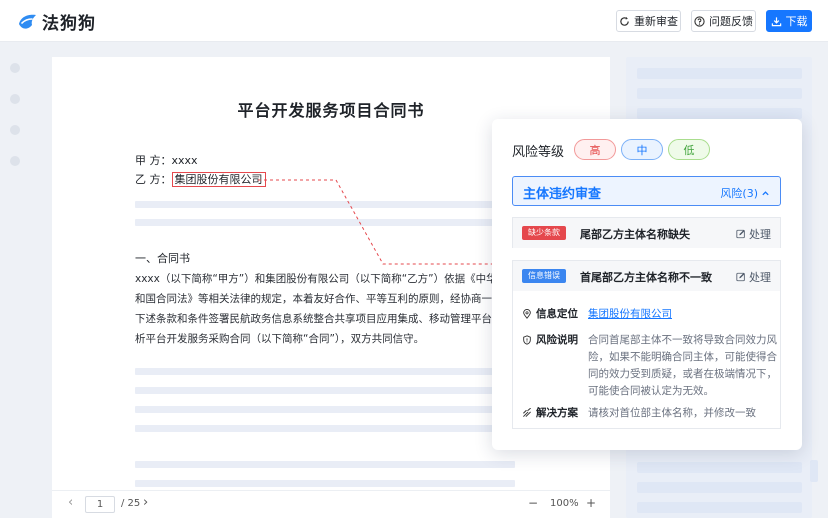 This screenshot has height=518, width=828. Describe the element at coordinates (153, 179) in the screenshot. I see `party-b-label: 乙 方：` at that location.